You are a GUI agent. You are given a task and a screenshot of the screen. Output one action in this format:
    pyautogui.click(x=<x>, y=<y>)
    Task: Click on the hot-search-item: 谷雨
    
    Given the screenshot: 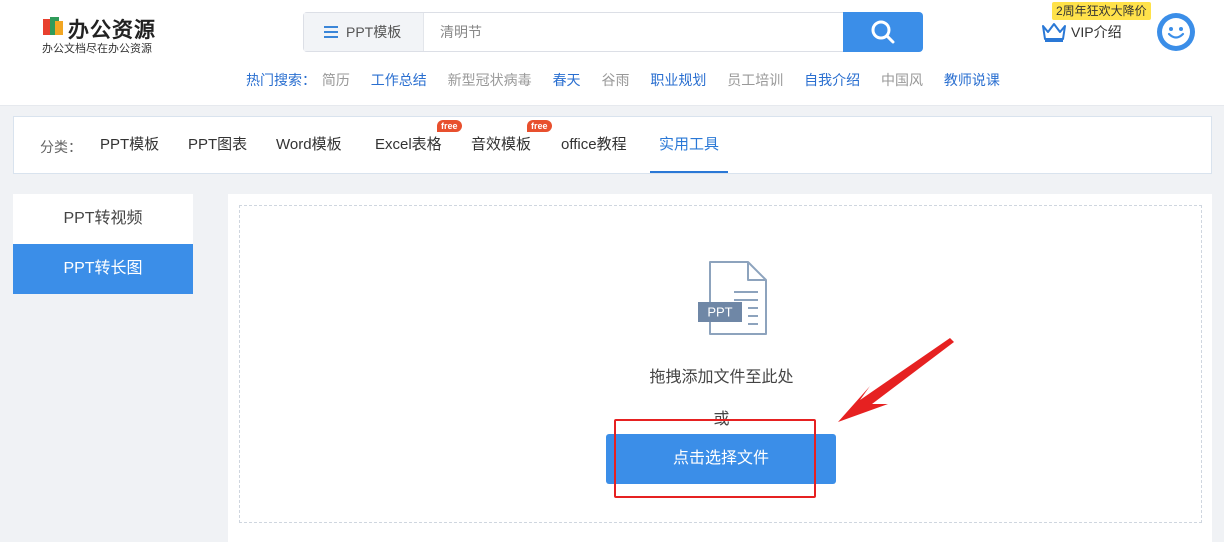 What is the action you would take?
    pyautogui.click(x=615, y=80)
    